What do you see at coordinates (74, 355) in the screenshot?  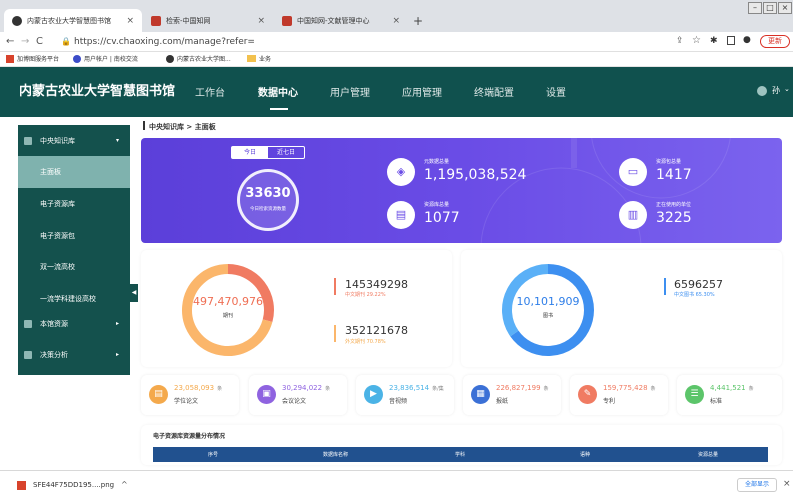 I see `sidebar-group-decision-analysis: 决策分析` at bounding box center [74, 355].